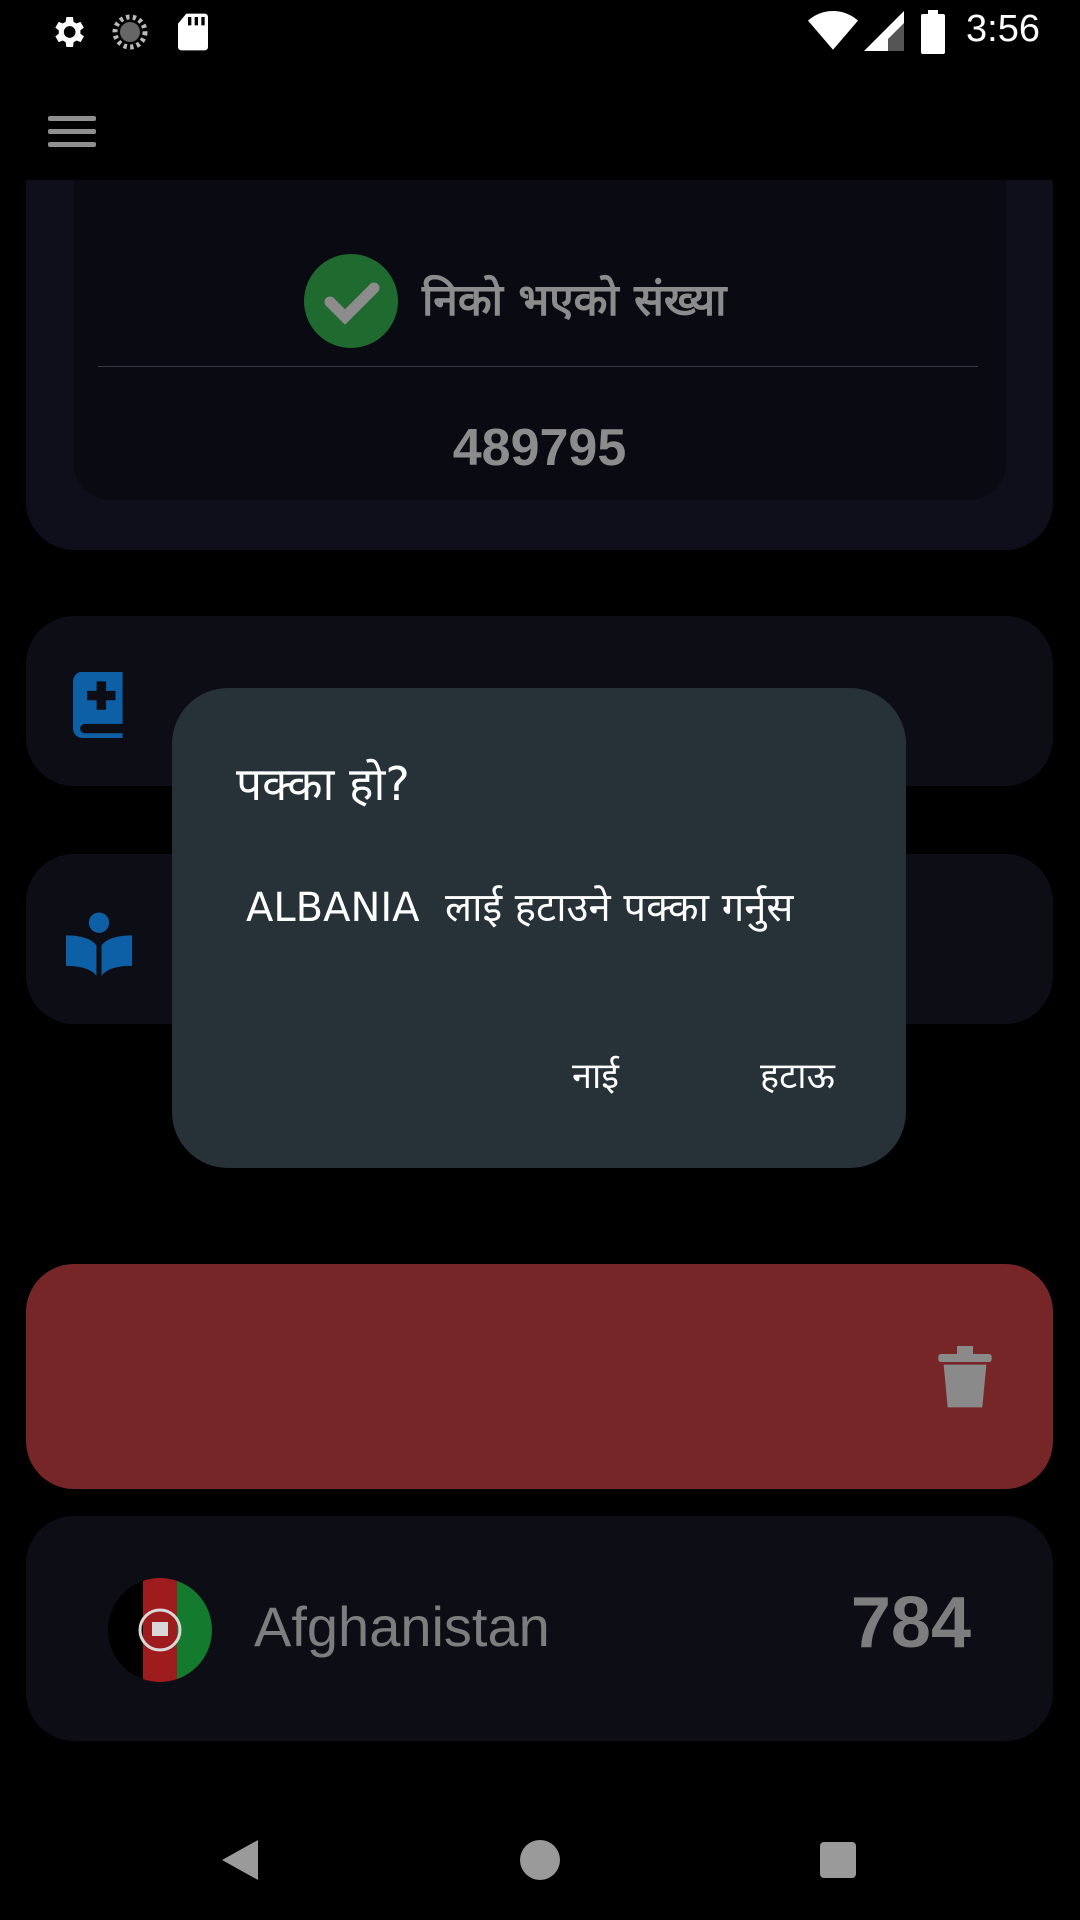 This screenshot has height=1920, width=1080. Describe the element at coordinates (838, 1860) in the screenshot. I see `recents-icon` at that location.